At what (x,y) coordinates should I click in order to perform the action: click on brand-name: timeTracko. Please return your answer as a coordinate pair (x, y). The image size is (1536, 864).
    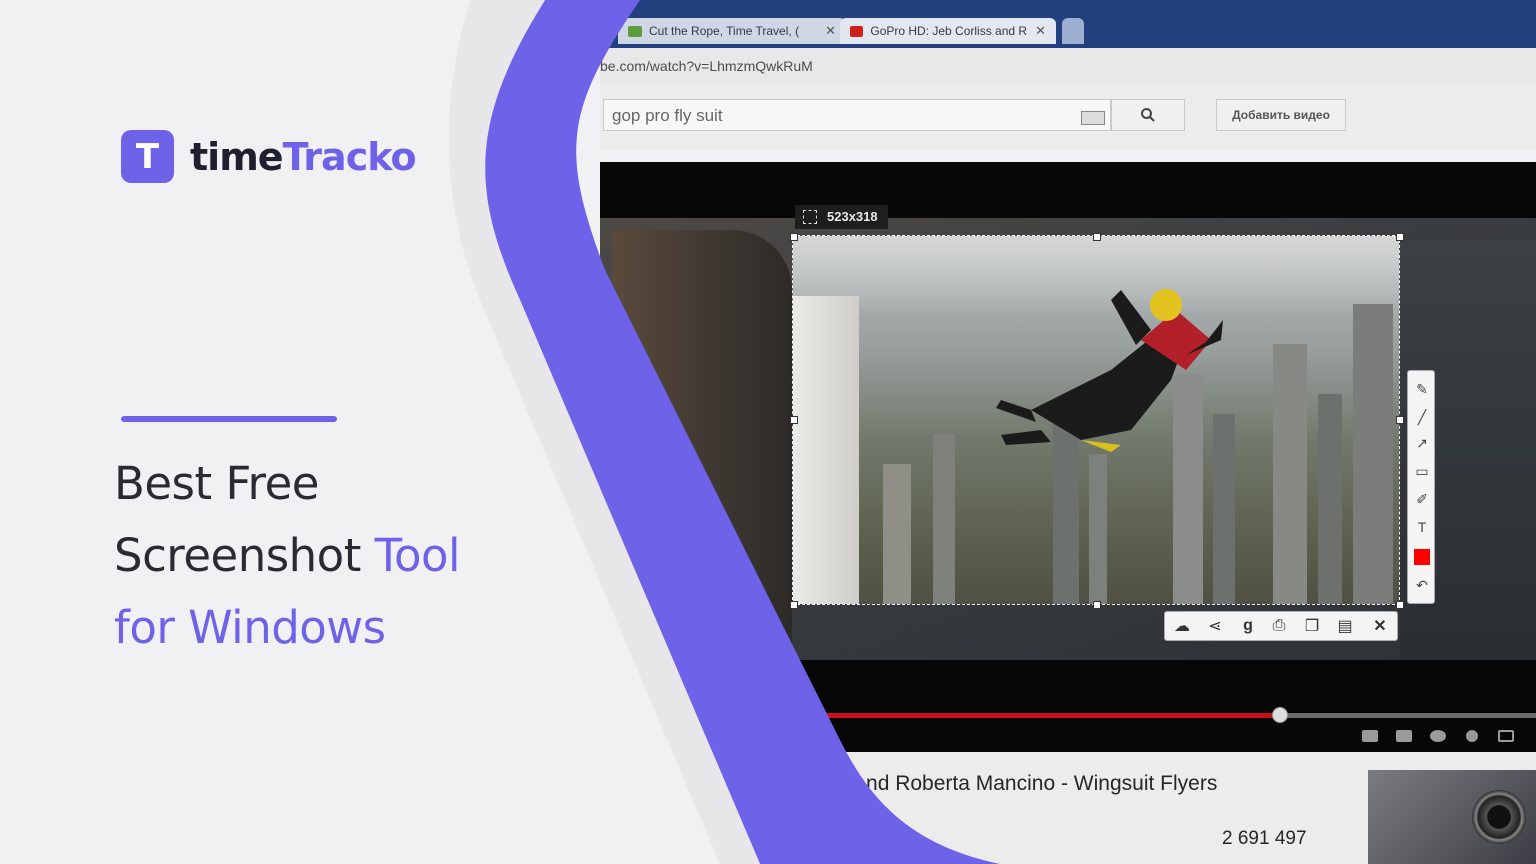
    Looking at the image, I should click on (303, 156).